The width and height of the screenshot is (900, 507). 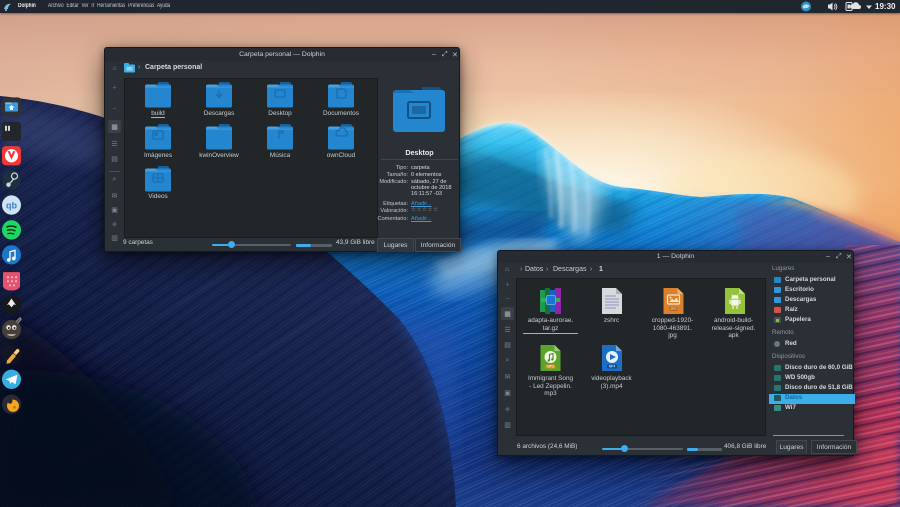 I want to click on svg-text: MP4, so click(x=612, y=367).